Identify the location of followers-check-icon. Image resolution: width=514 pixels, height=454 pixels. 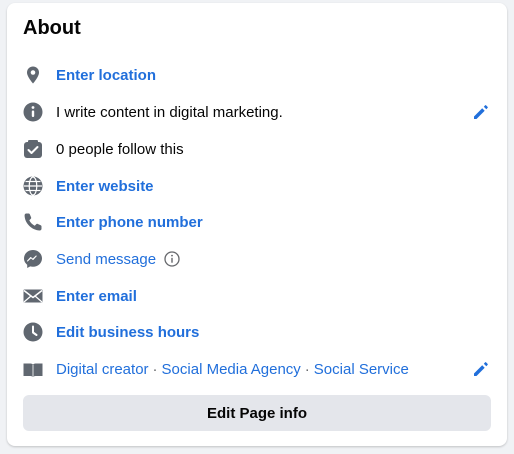
(33, 149).